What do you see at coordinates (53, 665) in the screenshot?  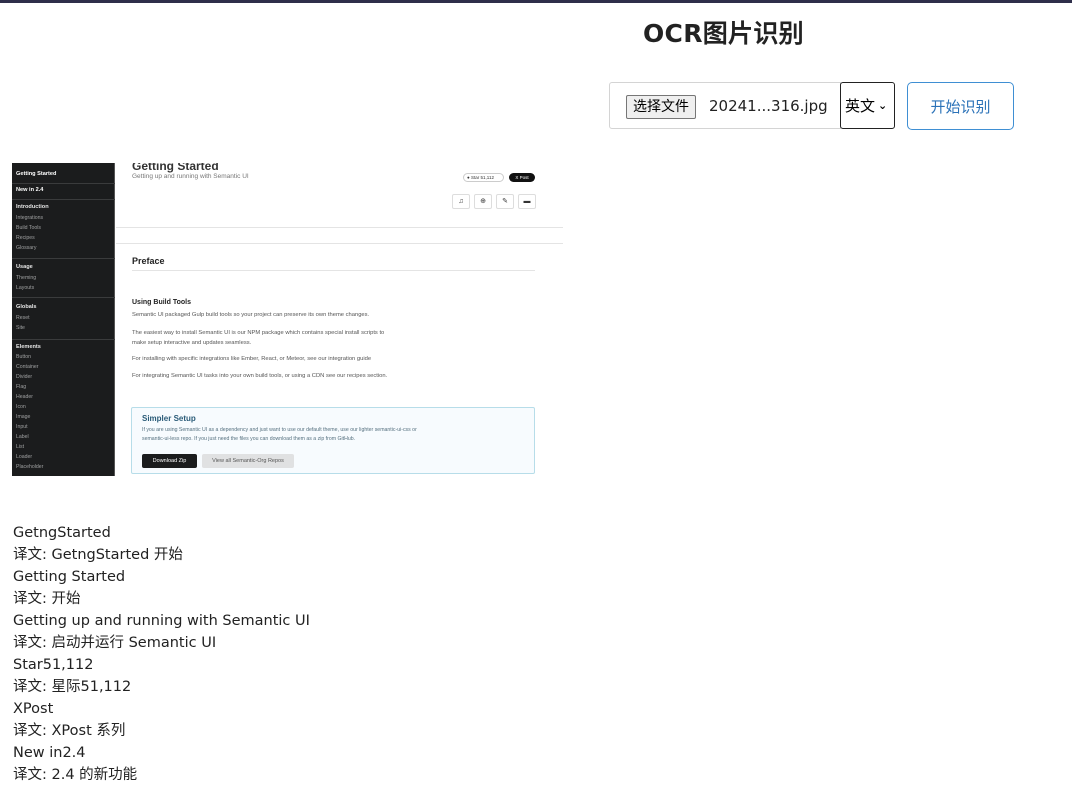 I see `ocr-result-text: Star51,112` at bounding box center [53, 665].